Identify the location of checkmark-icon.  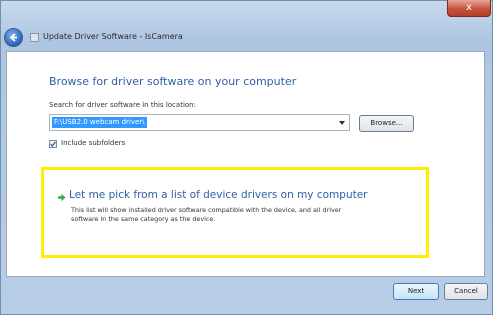
(53, 144).